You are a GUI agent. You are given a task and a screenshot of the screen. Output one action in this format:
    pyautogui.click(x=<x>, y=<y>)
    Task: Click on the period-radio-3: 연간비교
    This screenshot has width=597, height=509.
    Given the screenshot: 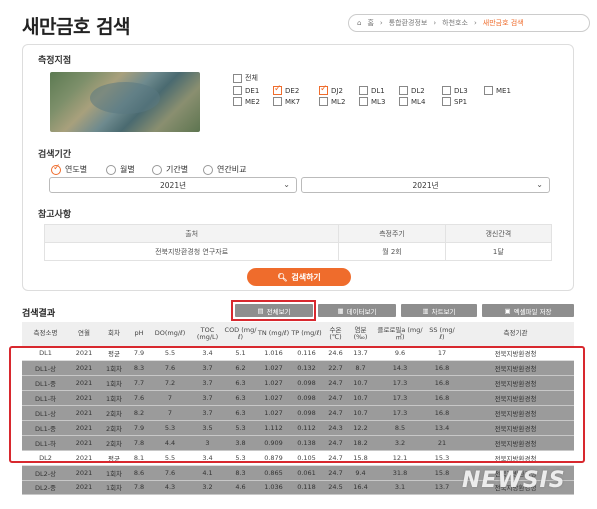 What is the action you would take?
    pyautogui.click(x=224, y=169)
    